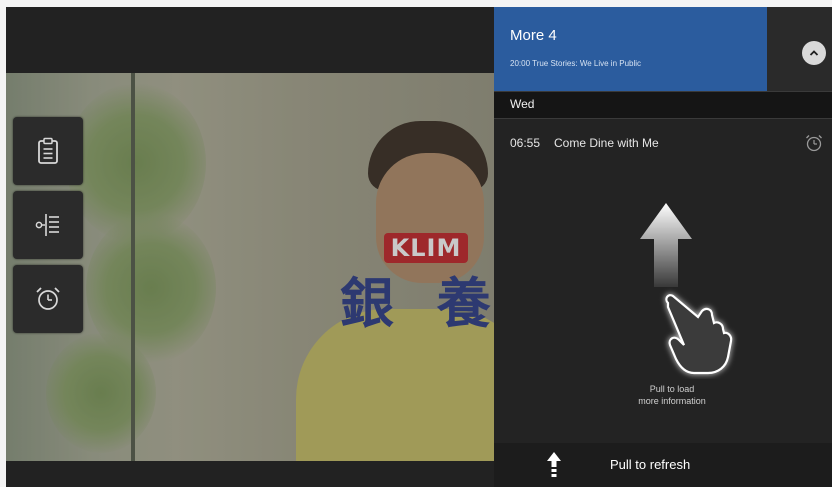  What do you see at coordinates (554, 464) in the screenshot?
I see `pull-down-arrow-icon` at bounding box center [554, 464].